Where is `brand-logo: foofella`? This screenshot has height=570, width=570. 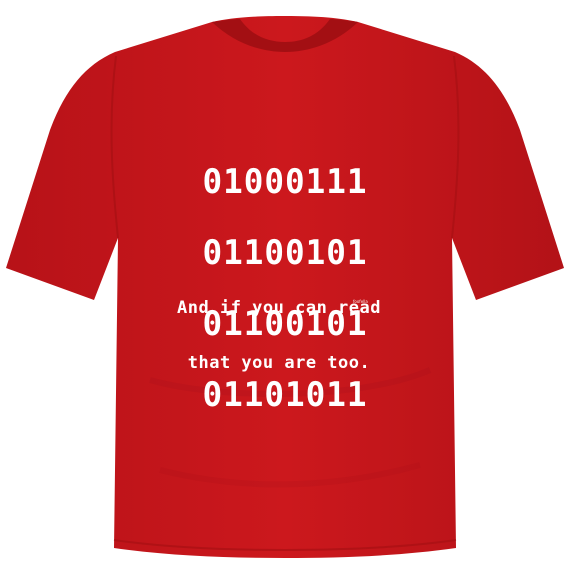
brand-logo: foofella is located at coordinates (360, 301).